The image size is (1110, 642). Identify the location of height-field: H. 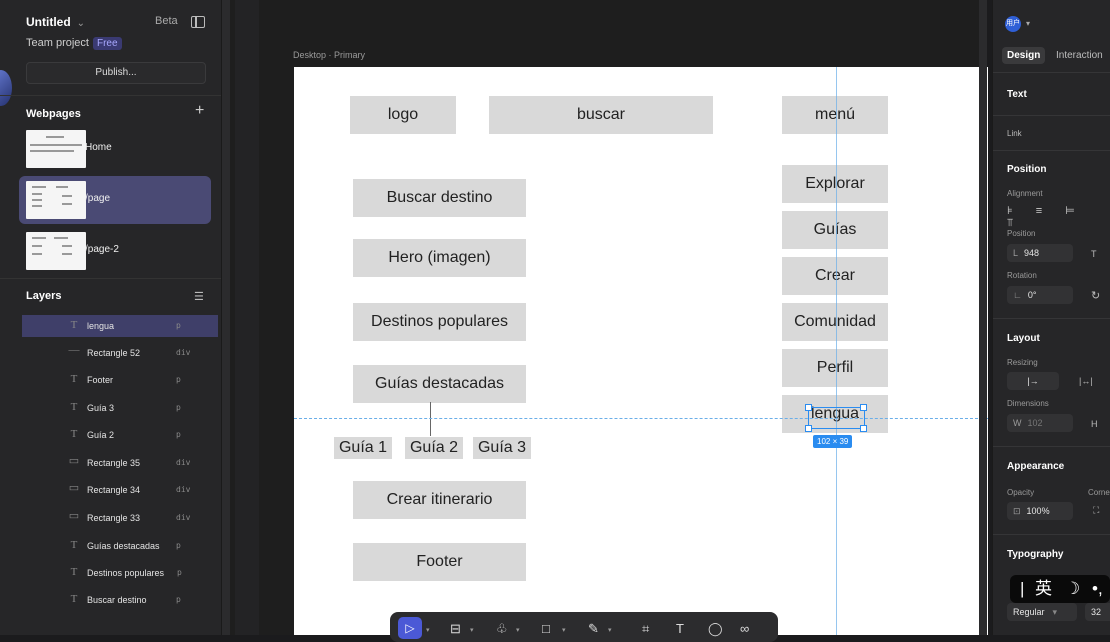
(1094, 424).